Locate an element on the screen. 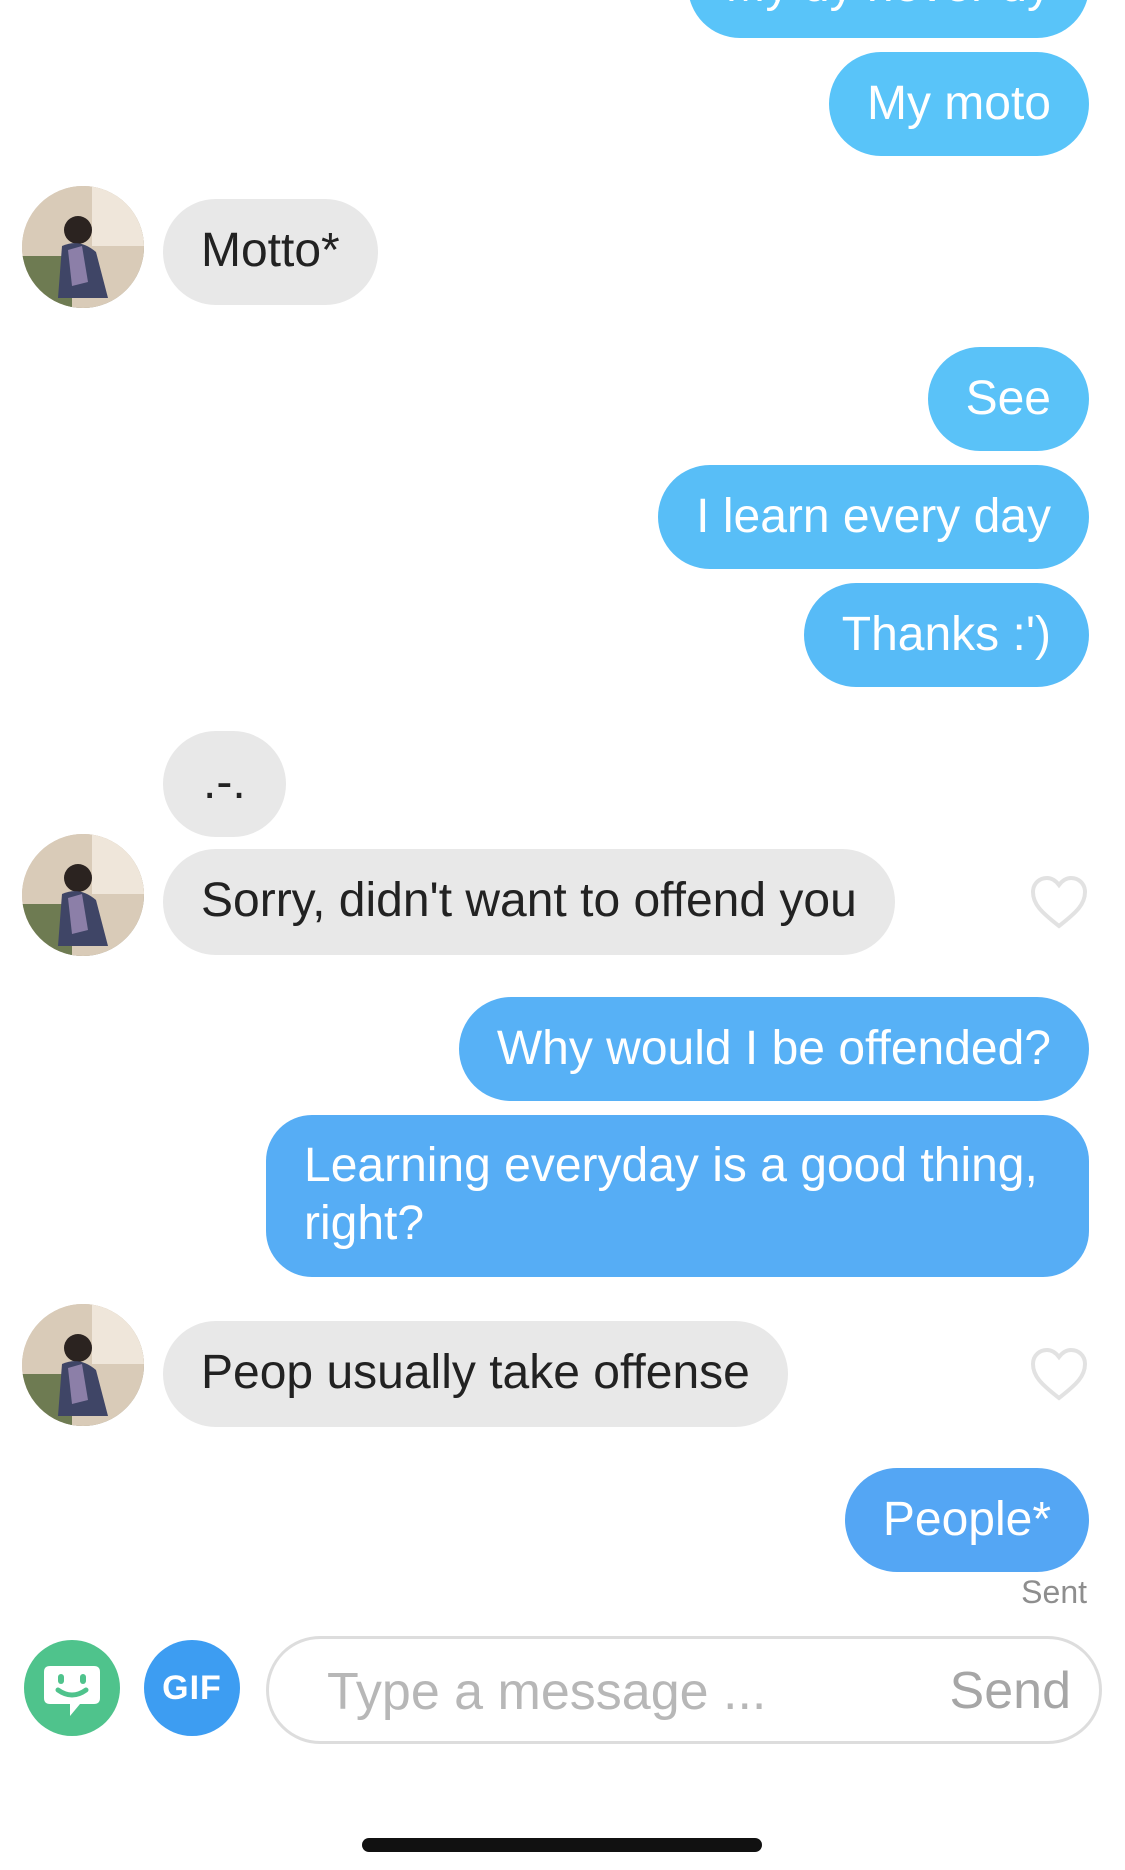  message-bubble-outgoing: I learn every day is located at coordinates (873, 517).